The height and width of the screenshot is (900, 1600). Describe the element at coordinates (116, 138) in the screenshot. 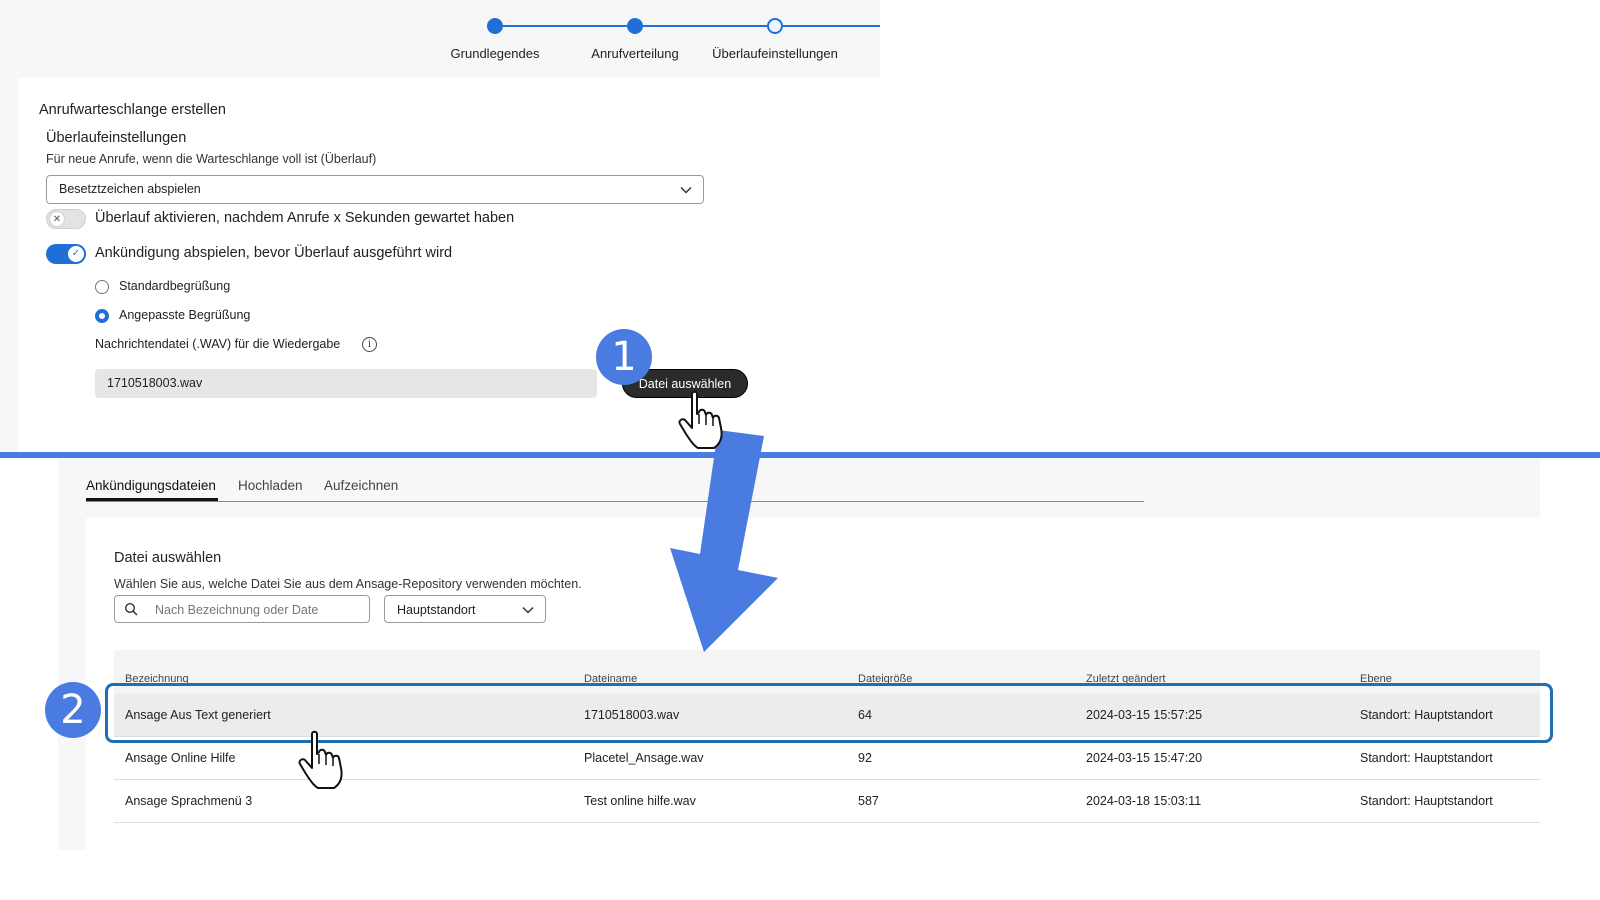

I see `section-title: Überlaufeinstellungen` at that location.